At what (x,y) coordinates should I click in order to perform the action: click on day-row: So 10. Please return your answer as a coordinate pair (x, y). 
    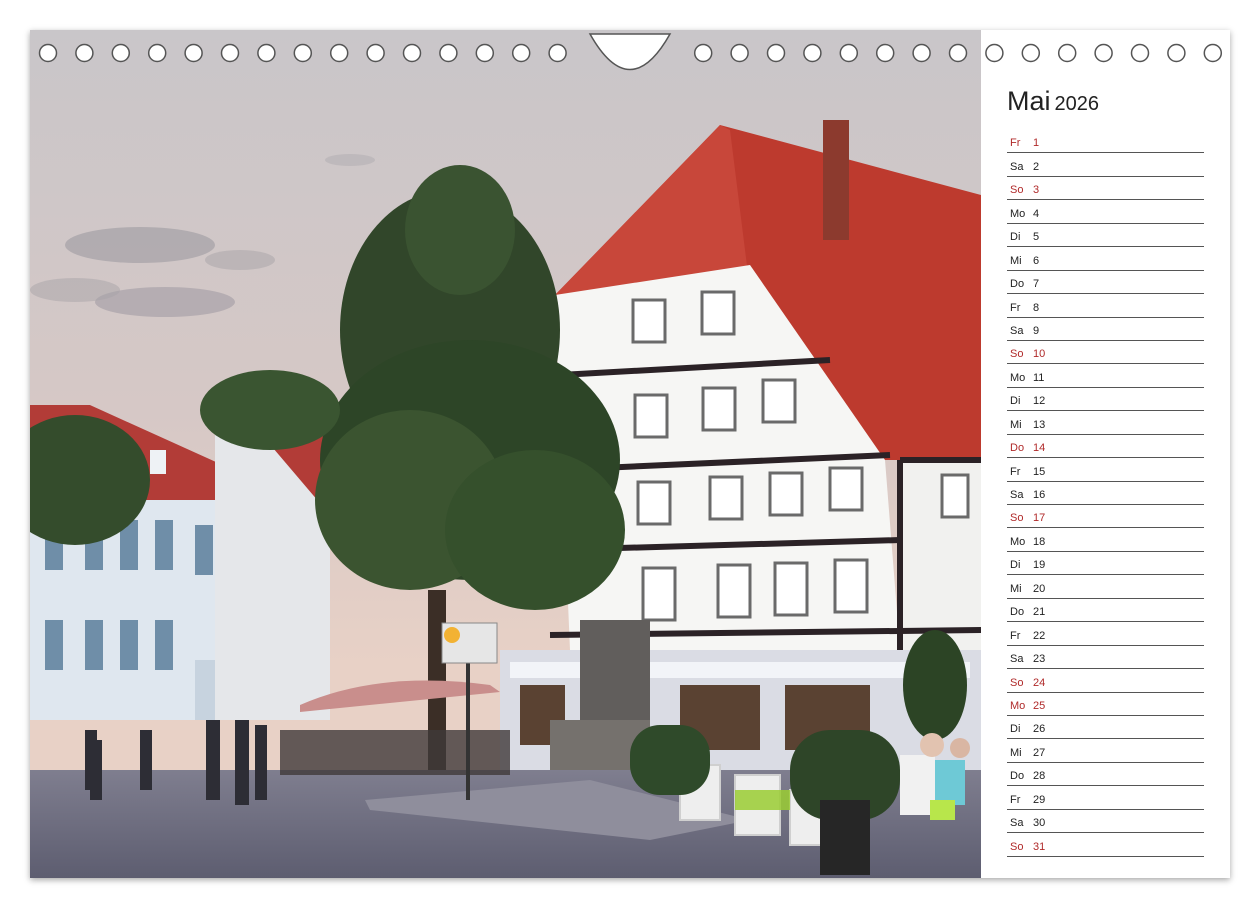
    Looking at the image, I should click on (1105, 353).